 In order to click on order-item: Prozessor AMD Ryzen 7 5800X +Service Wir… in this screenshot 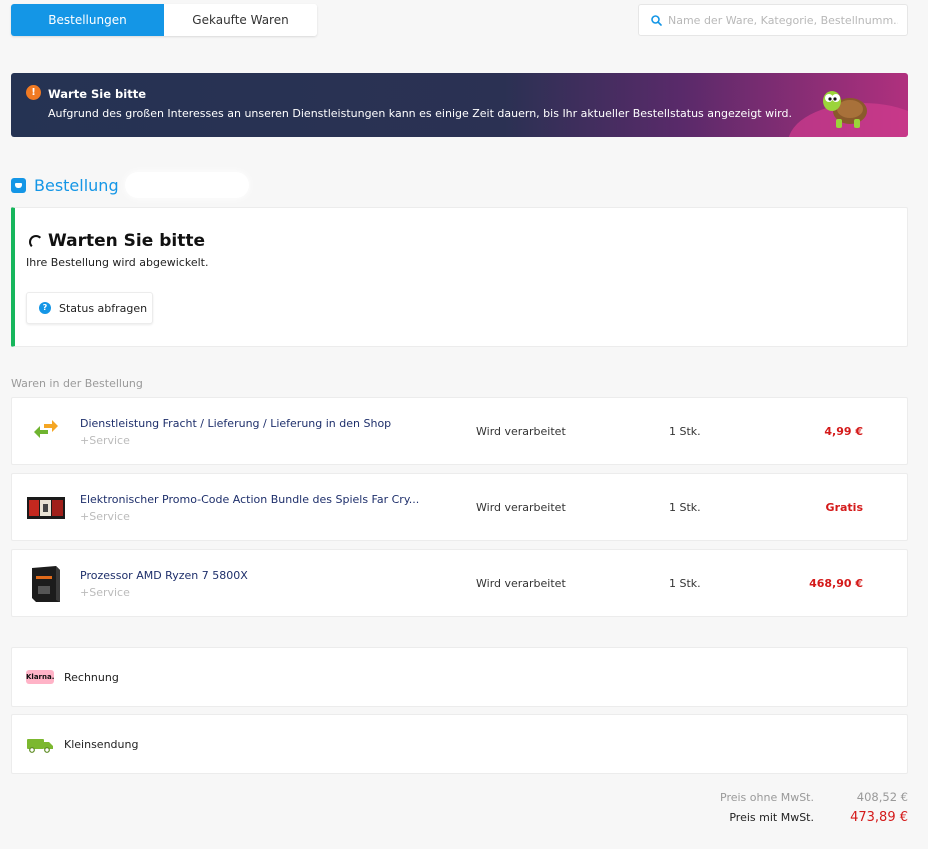, I will do `click(459, 583)`.